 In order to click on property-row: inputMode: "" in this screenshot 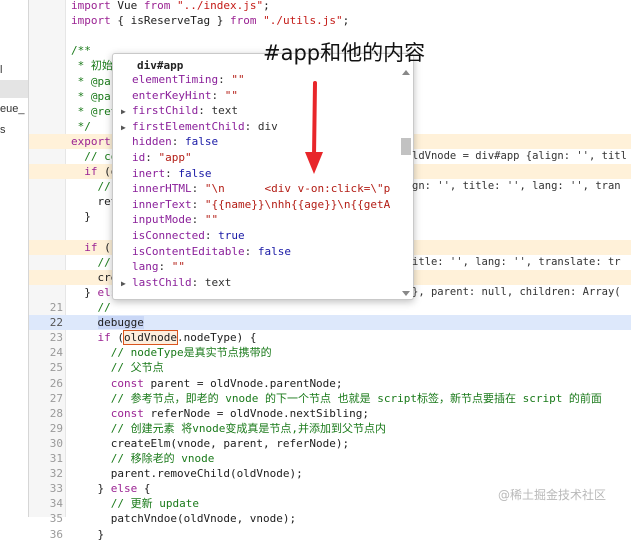, I will do `click(256, 220)`.